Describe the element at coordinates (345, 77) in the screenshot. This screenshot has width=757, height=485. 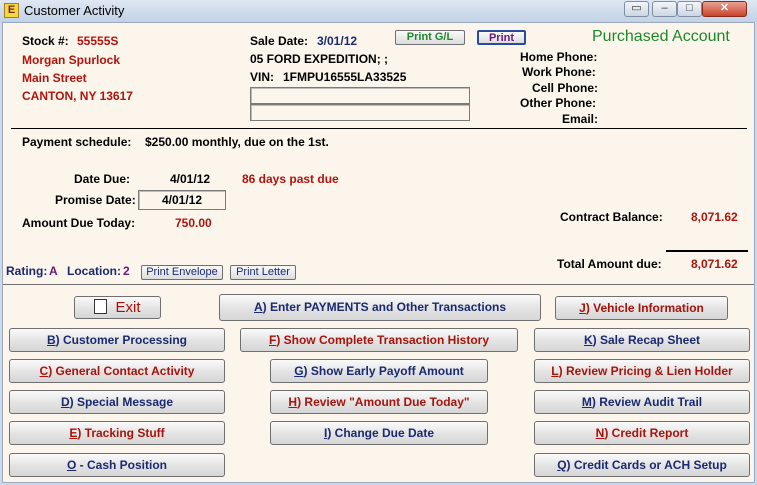
I see `vin-value: 1FMPU16555LA33525` at that location.